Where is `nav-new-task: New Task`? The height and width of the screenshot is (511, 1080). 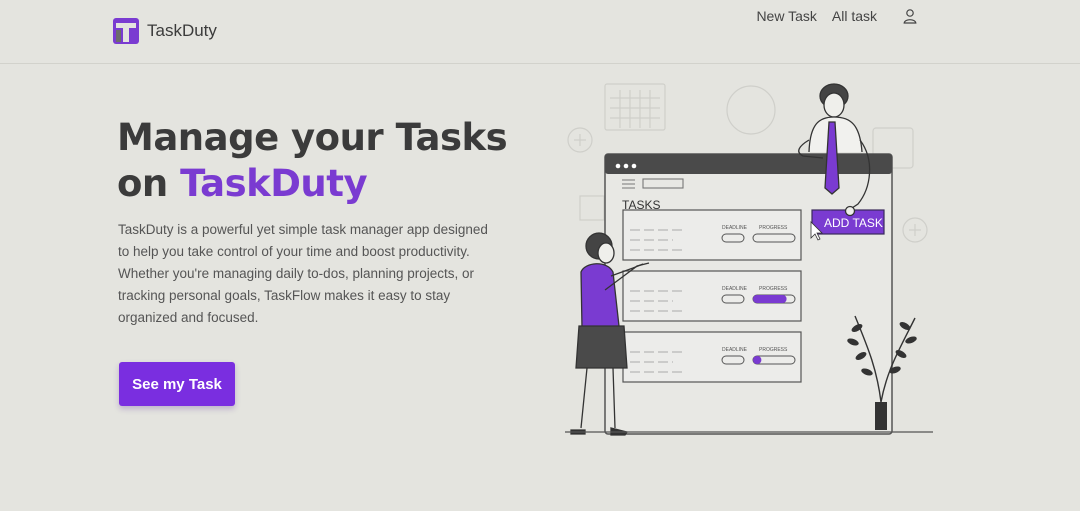
nav-new-task: New Task is located at coordinates (786, 16).